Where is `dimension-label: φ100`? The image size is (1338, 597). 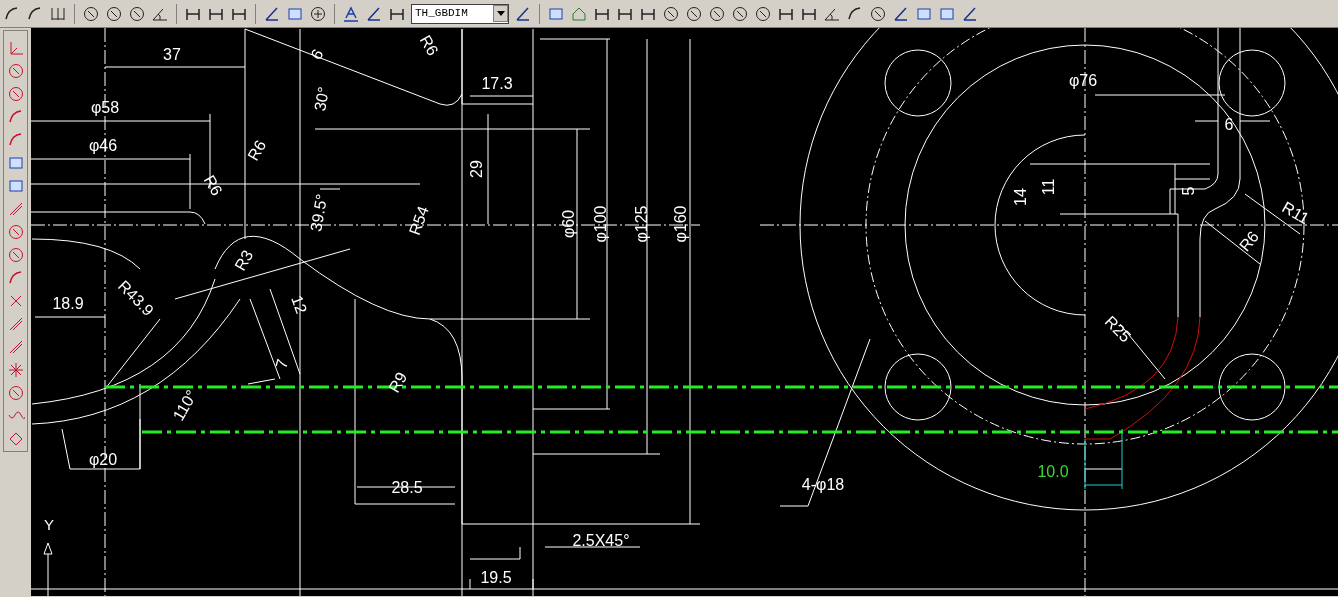 dimension-label: φ100 is located at coordinates (601, 224).